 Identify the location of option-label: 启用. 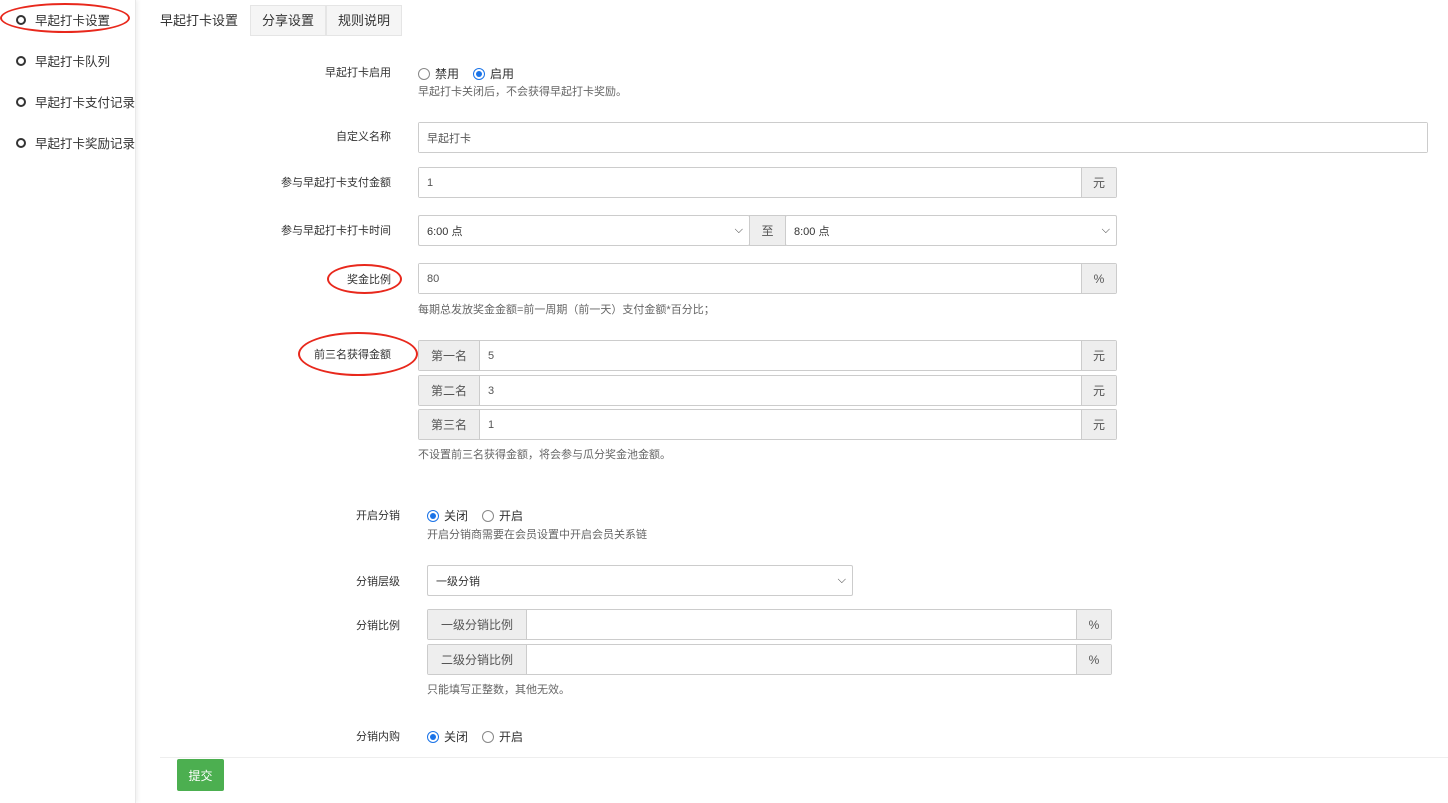
(502, 74).